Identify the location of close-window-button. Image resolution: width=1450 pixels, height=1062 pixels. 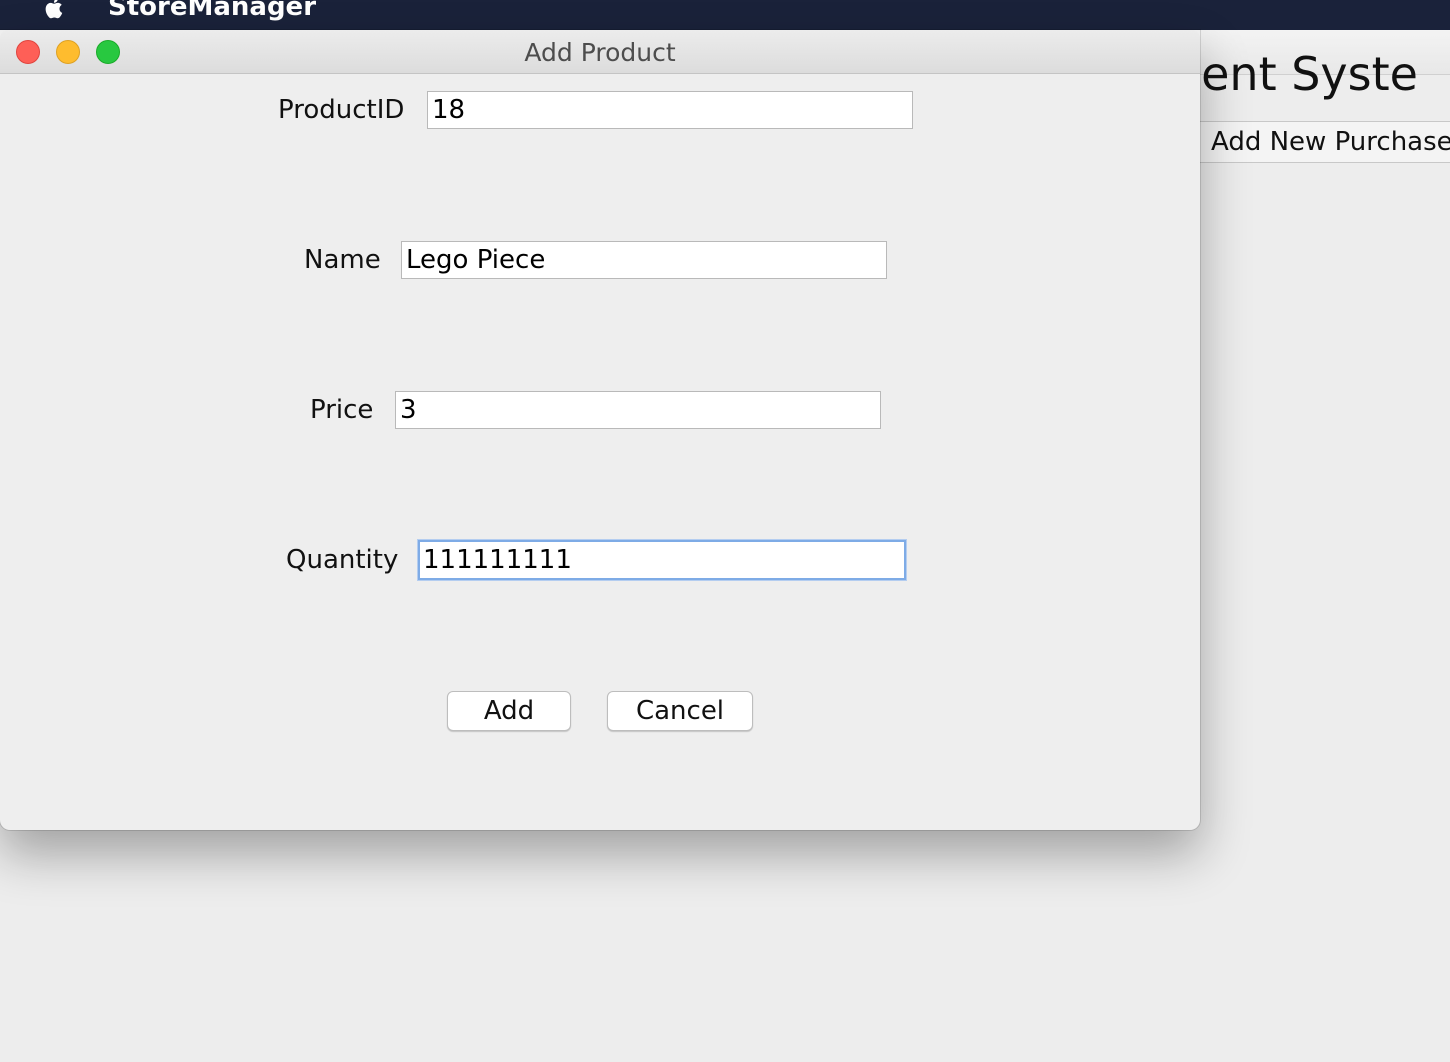
(28, 52).